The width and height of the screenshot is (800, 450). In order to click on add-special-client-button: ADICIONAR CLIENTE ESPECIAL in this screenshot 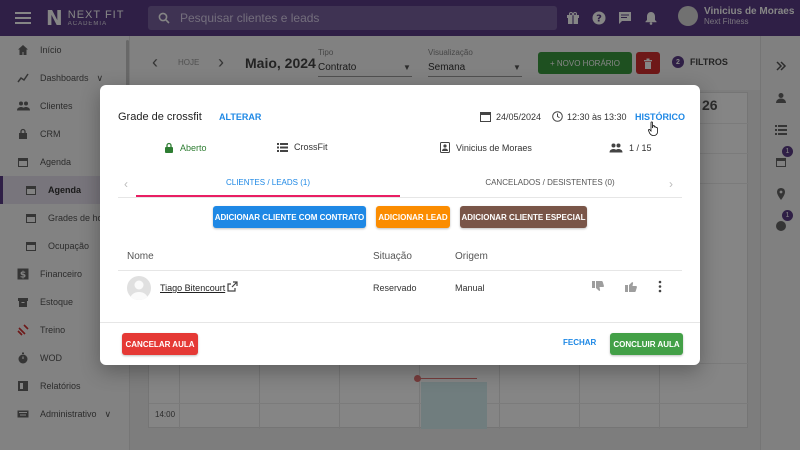, I will do `click(523, 217)`.